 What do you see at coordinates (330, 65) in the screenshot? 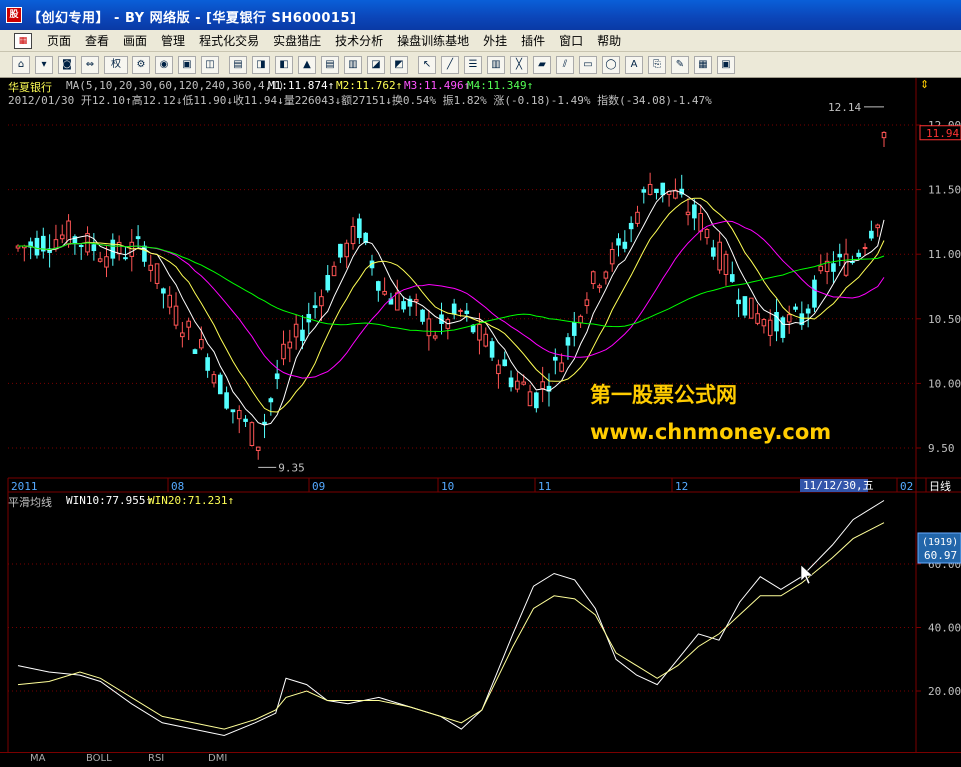
I see `toolbar-icon-13: ▤` at bounding box center [330, 65].